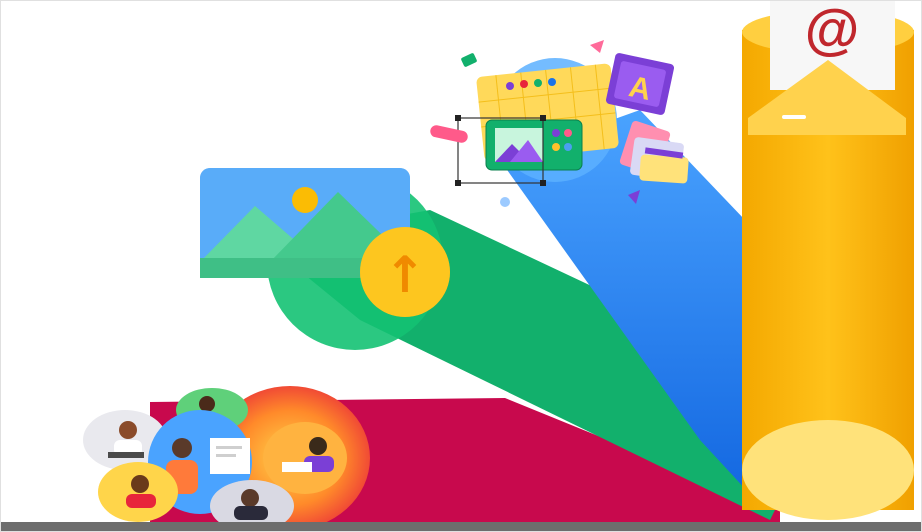 Image resolution: width=922 pixels, height=532 pixels. I want to click on upload-button-graphic: ↑, so click(405, 272).